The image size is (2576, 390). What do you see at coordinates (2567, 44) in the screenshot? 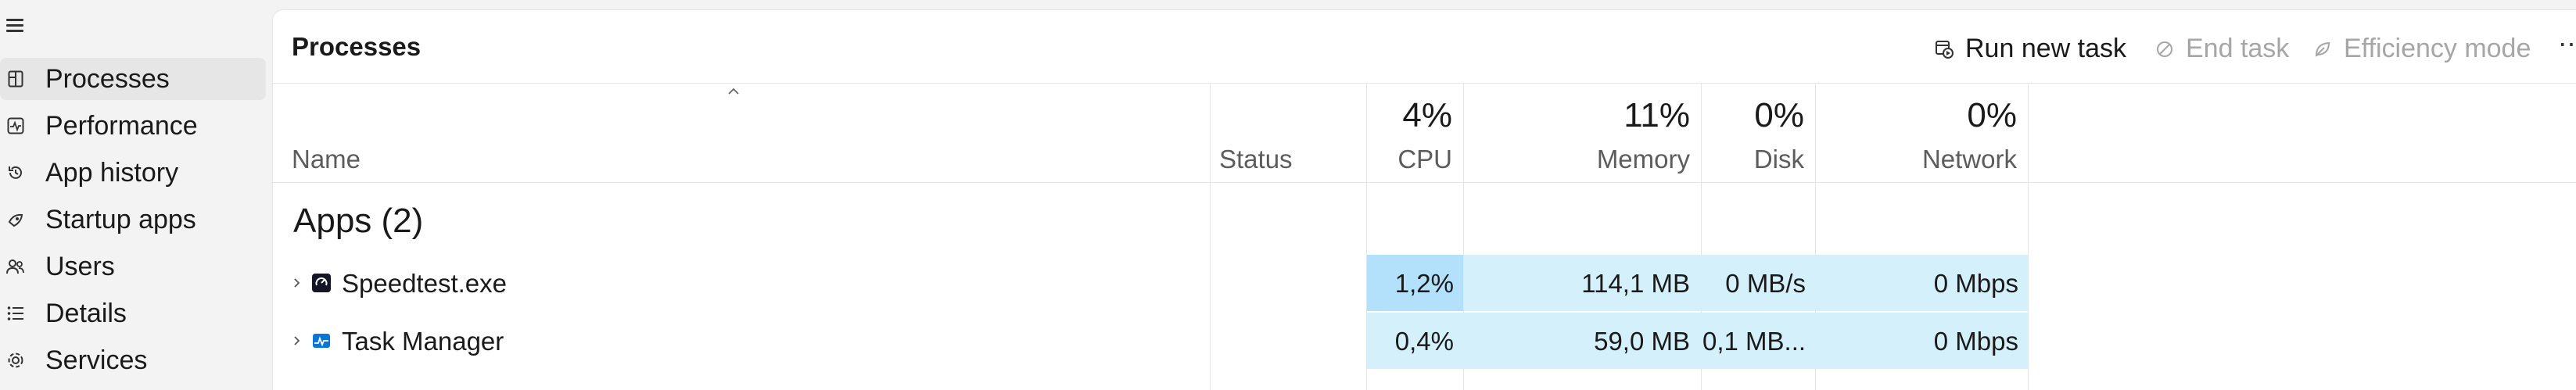
I see `more-options-button: ⋯` at bounding box center [2567, 44].